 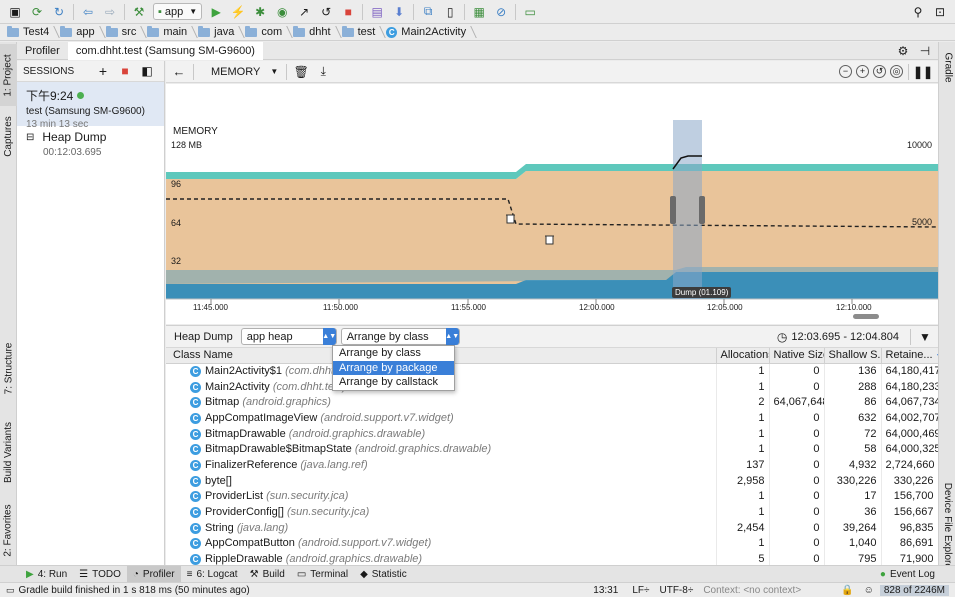 What do you see at coordinates (267, 574) in the screenshot?
I see `build-tab: ⚒ Build` at bounding box center [267, 574].